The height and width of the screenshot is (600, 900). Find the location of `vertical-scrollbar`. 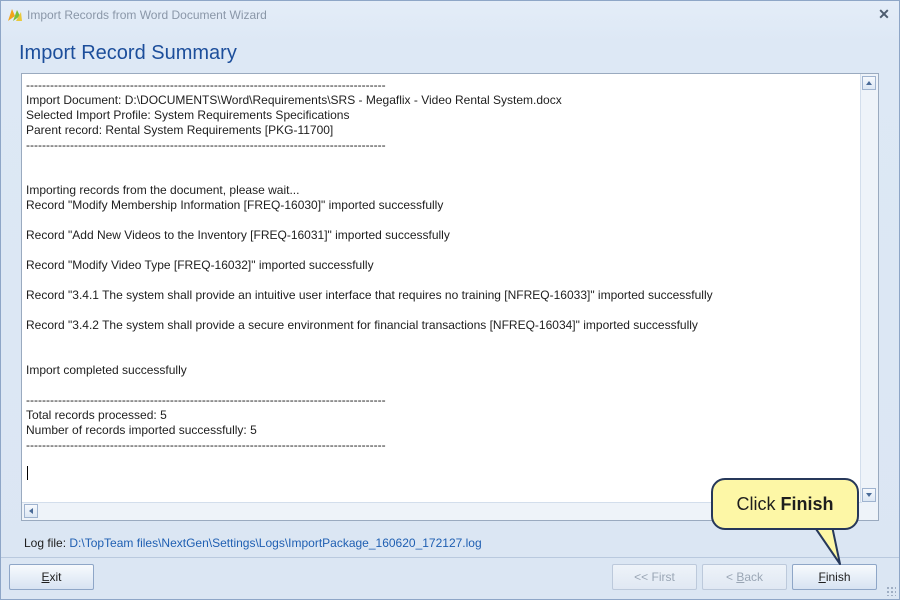

vertical-scrollbar is located at coordinates (869, 289).